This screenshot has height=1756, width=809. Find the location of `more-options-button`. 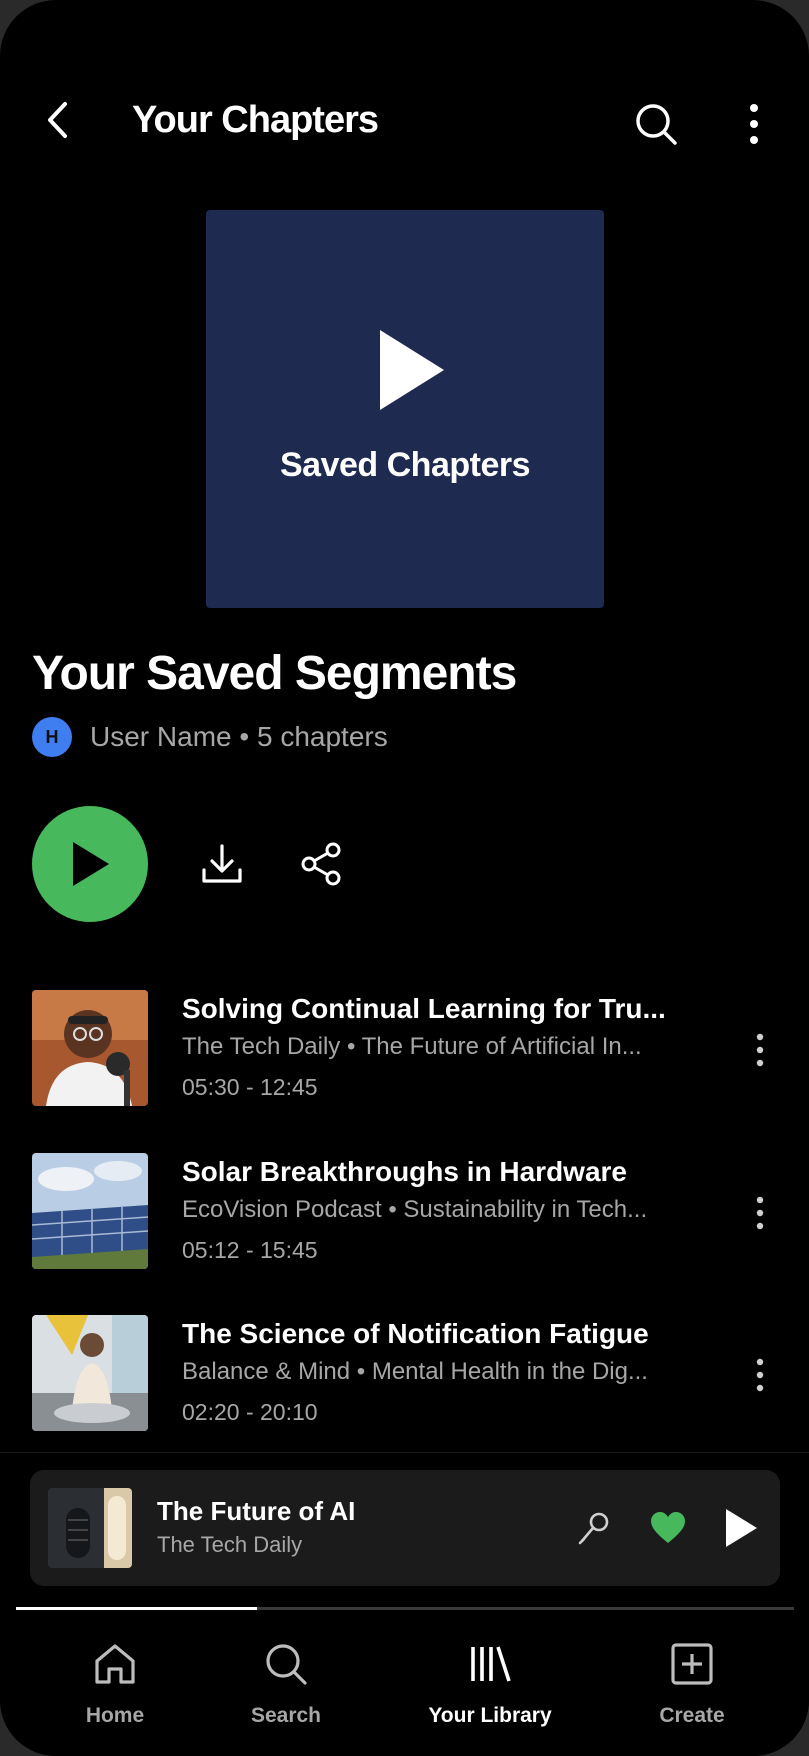

more-options-button is located at coordinates (754, 124).